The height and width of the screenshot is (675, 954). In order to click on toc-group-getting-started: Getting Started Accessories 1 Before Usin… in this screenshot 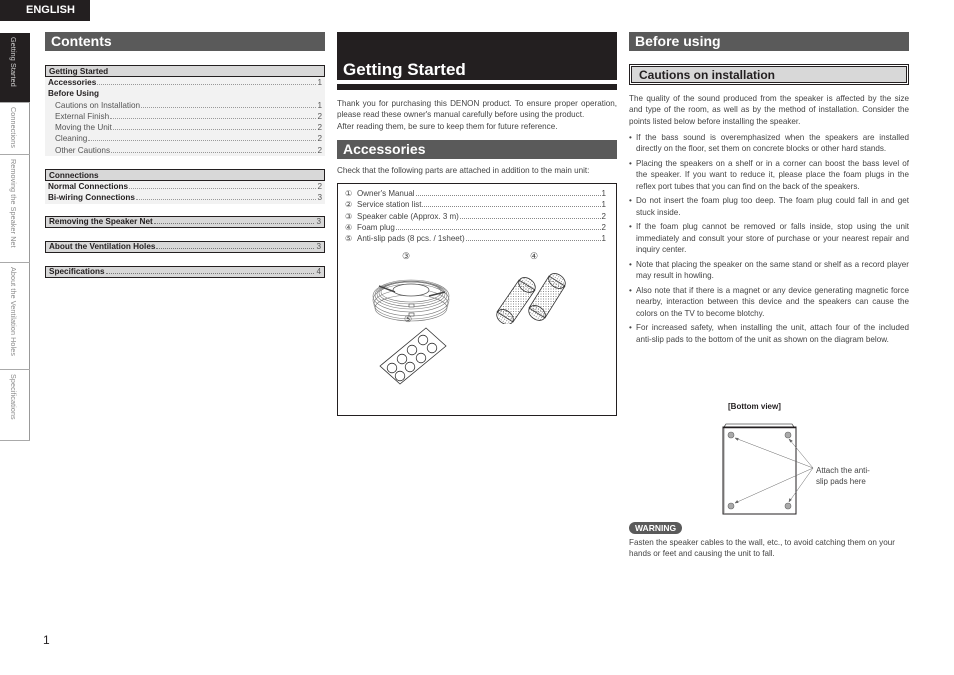, I will do `click(185, 111)`.